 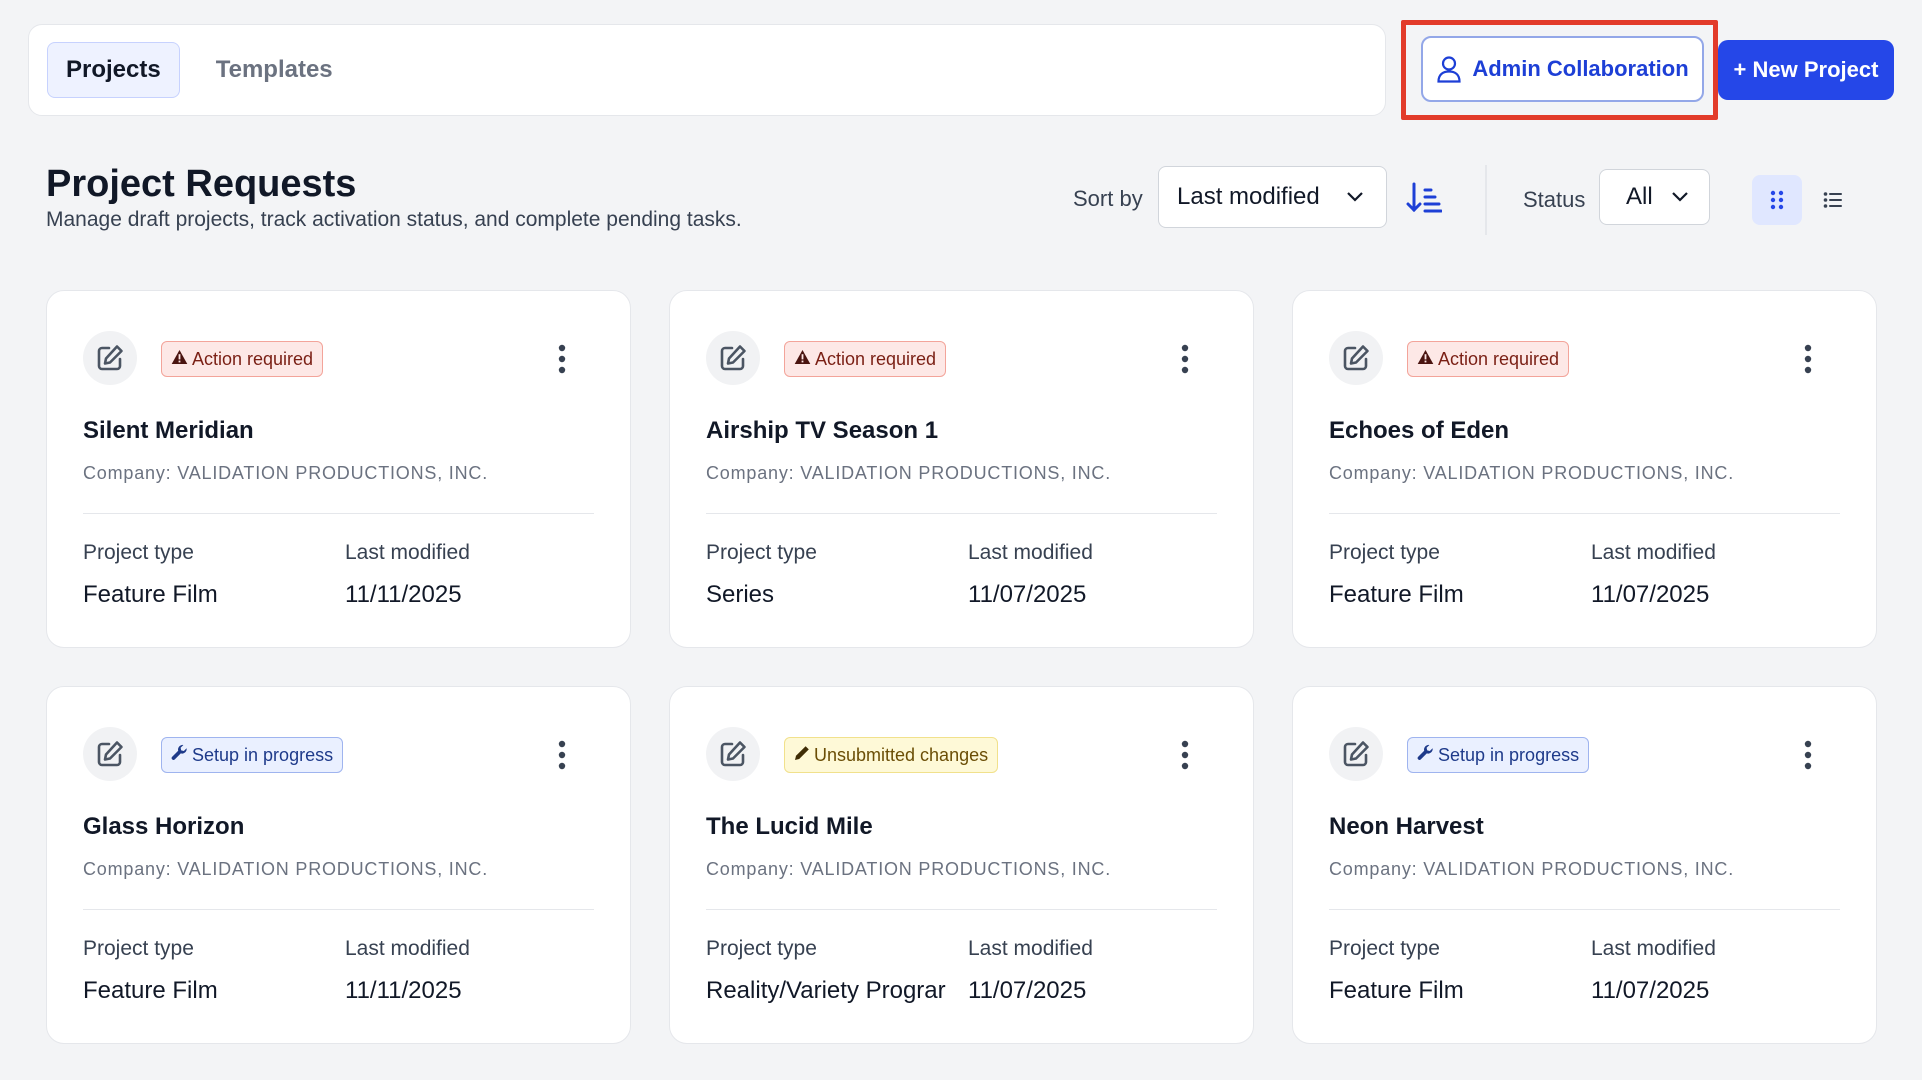 I want to click on page-title: Project Requests, so click(x=201, y=184).